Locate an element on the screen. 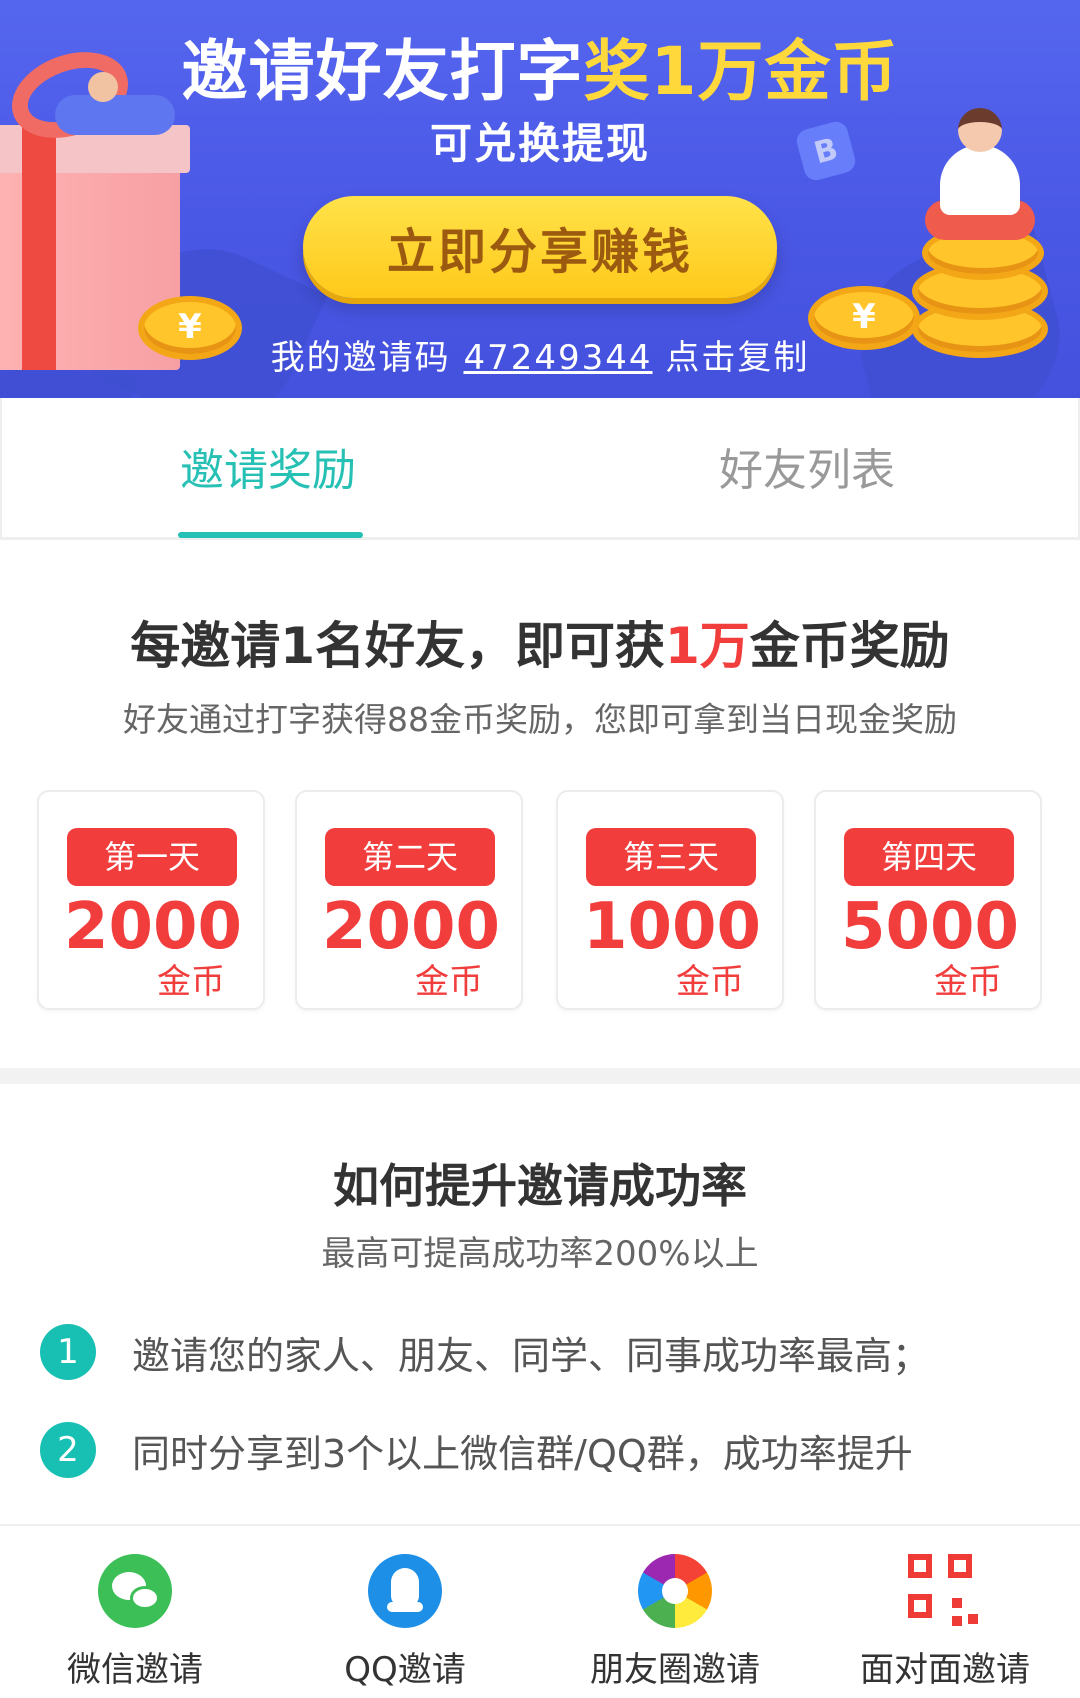  share-label: QQ邀请 is located at coordinates (405, 1670).